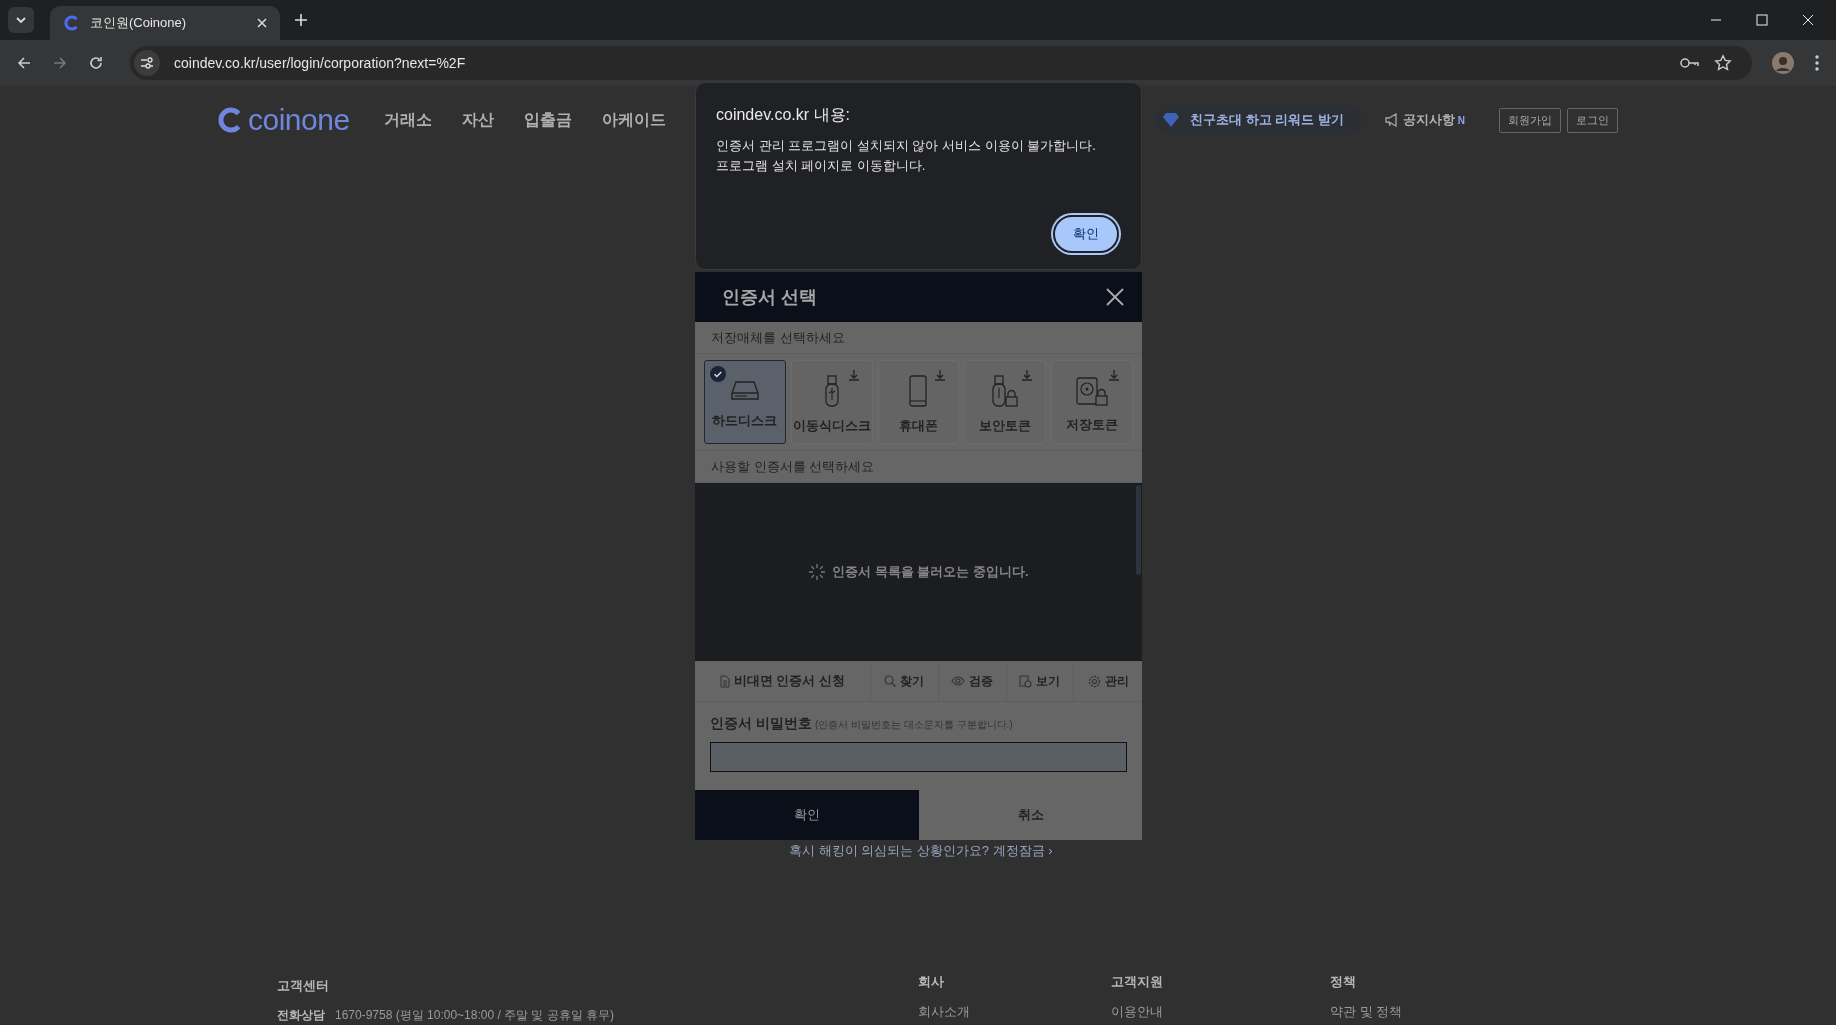  Describe the element at coordinates (1092, 391) in the screenshot. I see `disk-lock-icon` at that location.